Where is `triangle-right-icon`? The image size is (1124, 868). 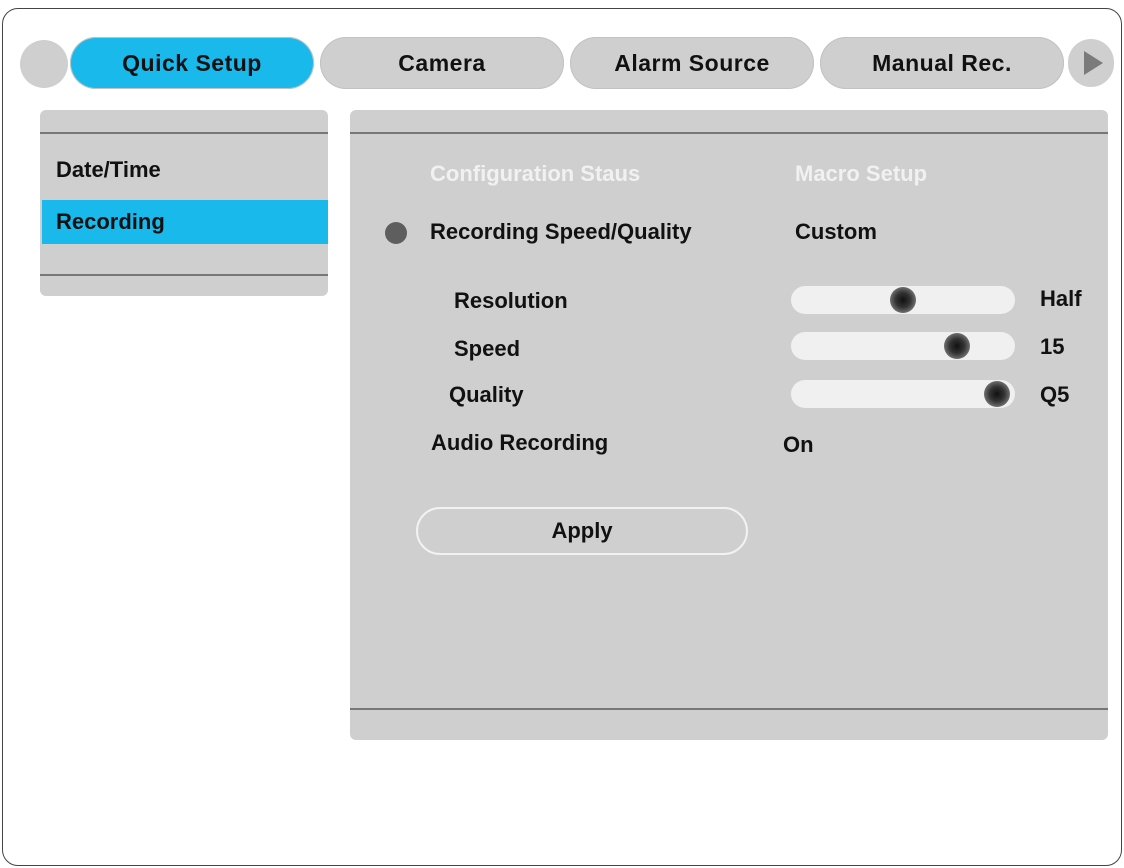
triangle-right-icon is located at coordinates (1093, 63).